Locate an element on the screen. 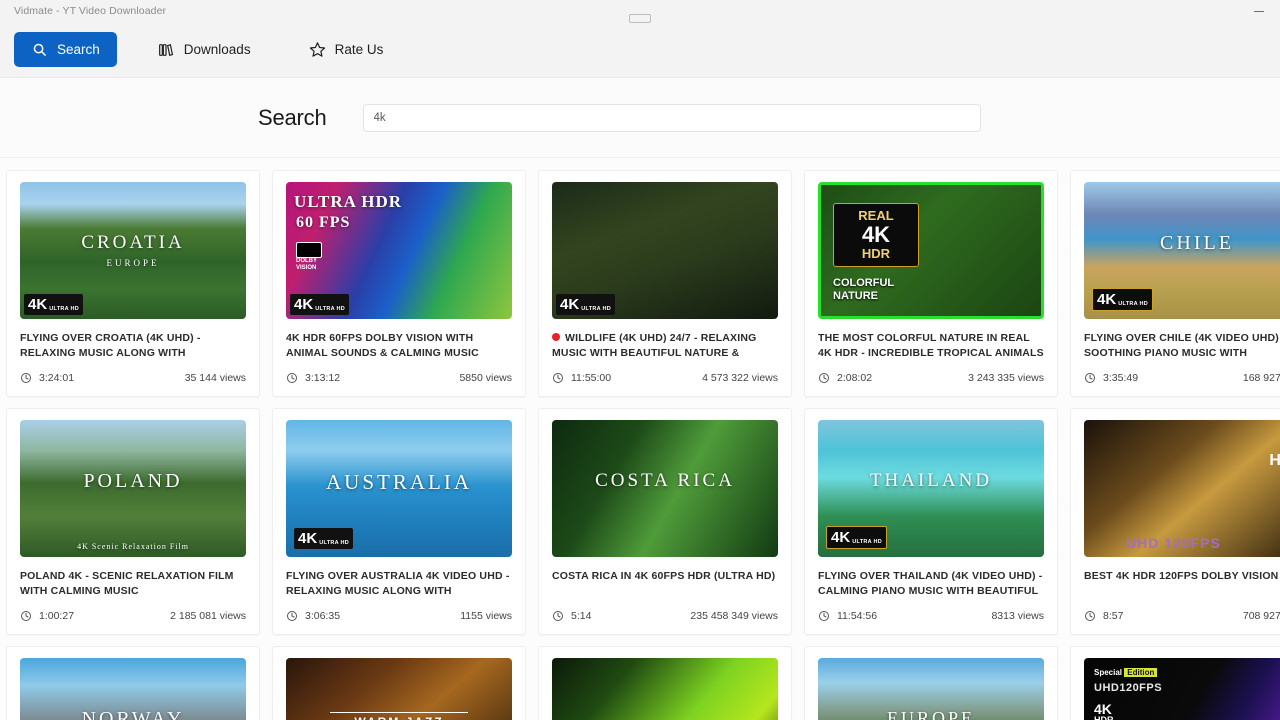 The width and height of the screenshot is (1280, 720). video-card: WARM JAZZ MUSIC Coffee Shop Ambience is located at coordinates (399, 683).